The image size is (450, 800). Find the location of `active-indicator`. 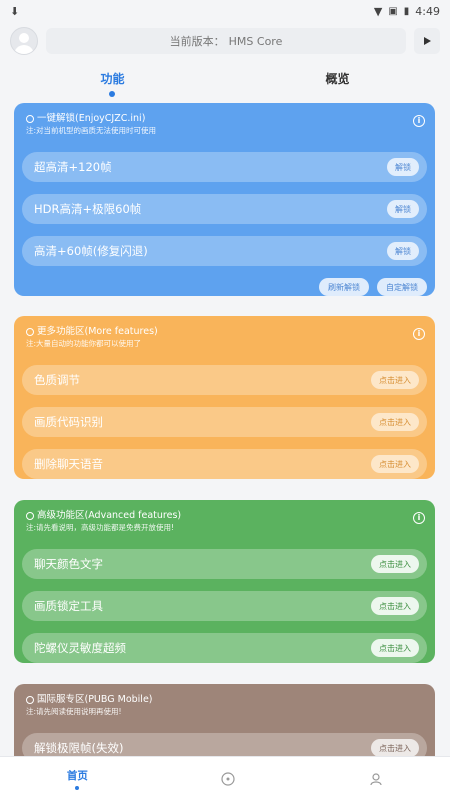

active-indicator is located at coordinates (77, 787).